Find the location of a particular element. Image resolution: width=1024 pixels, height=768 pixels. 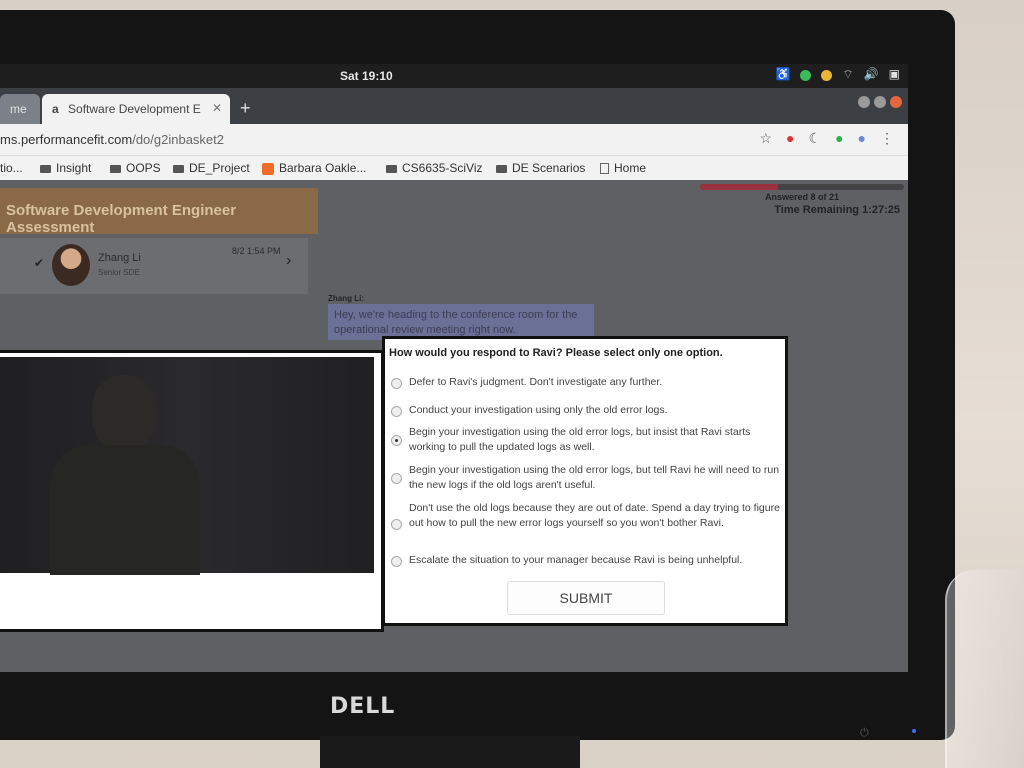

drinking-glass is located at coordinates (984, 669).